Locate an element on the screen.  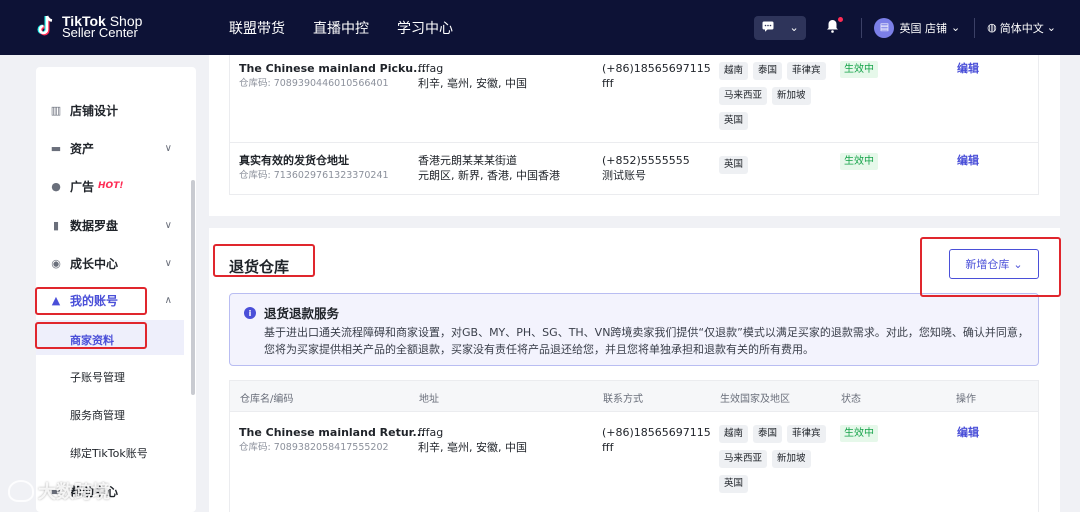
sidebar-subitem-merchant-profile: 商家资料 is located at coordinates (92, 340).